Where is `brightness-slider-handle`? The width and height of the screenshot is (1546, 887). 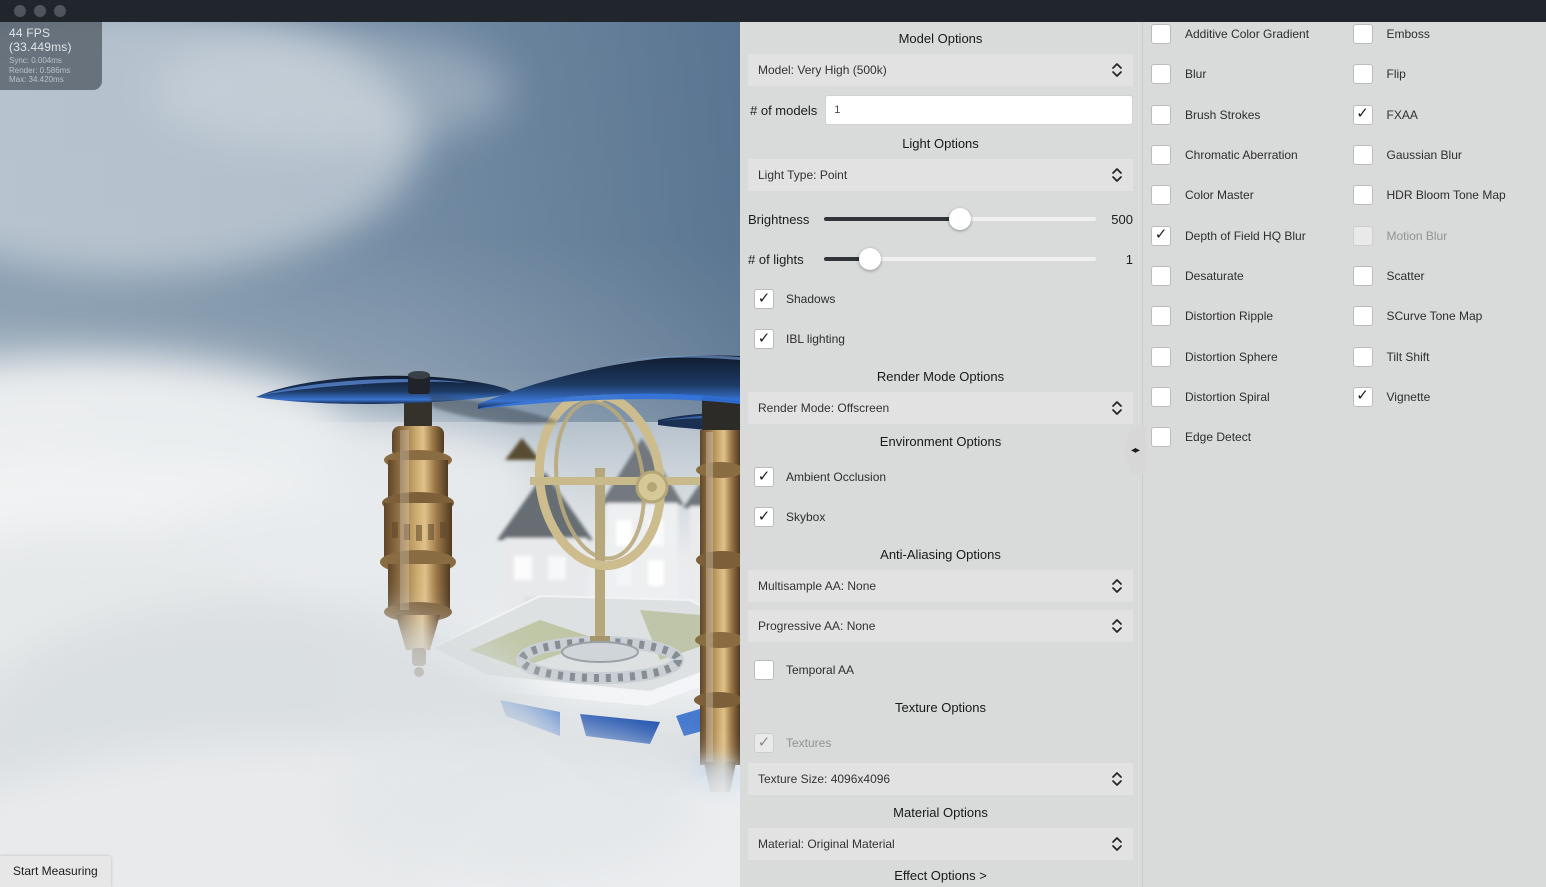 brightness-slider-handle is located at coordinates (960, 219).